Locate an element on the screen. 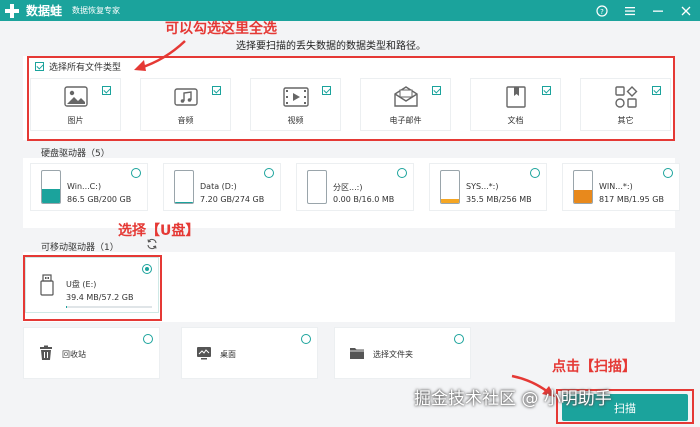 The height and width of the screenshot is (427, 700). close-icon is located at coordinates (686, 10).